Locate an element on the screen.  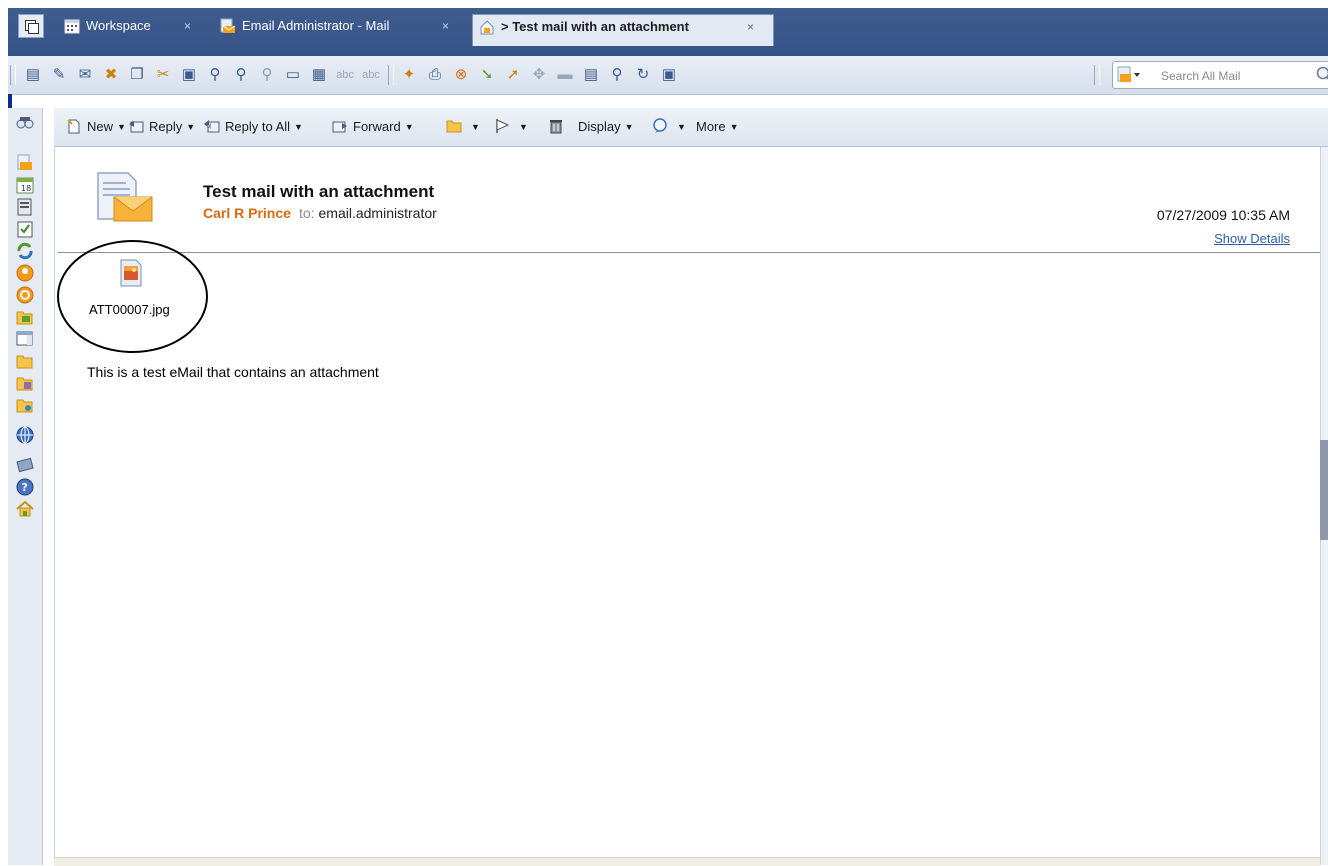
properties-icon: ▤ is located at coordinates (33, 75).